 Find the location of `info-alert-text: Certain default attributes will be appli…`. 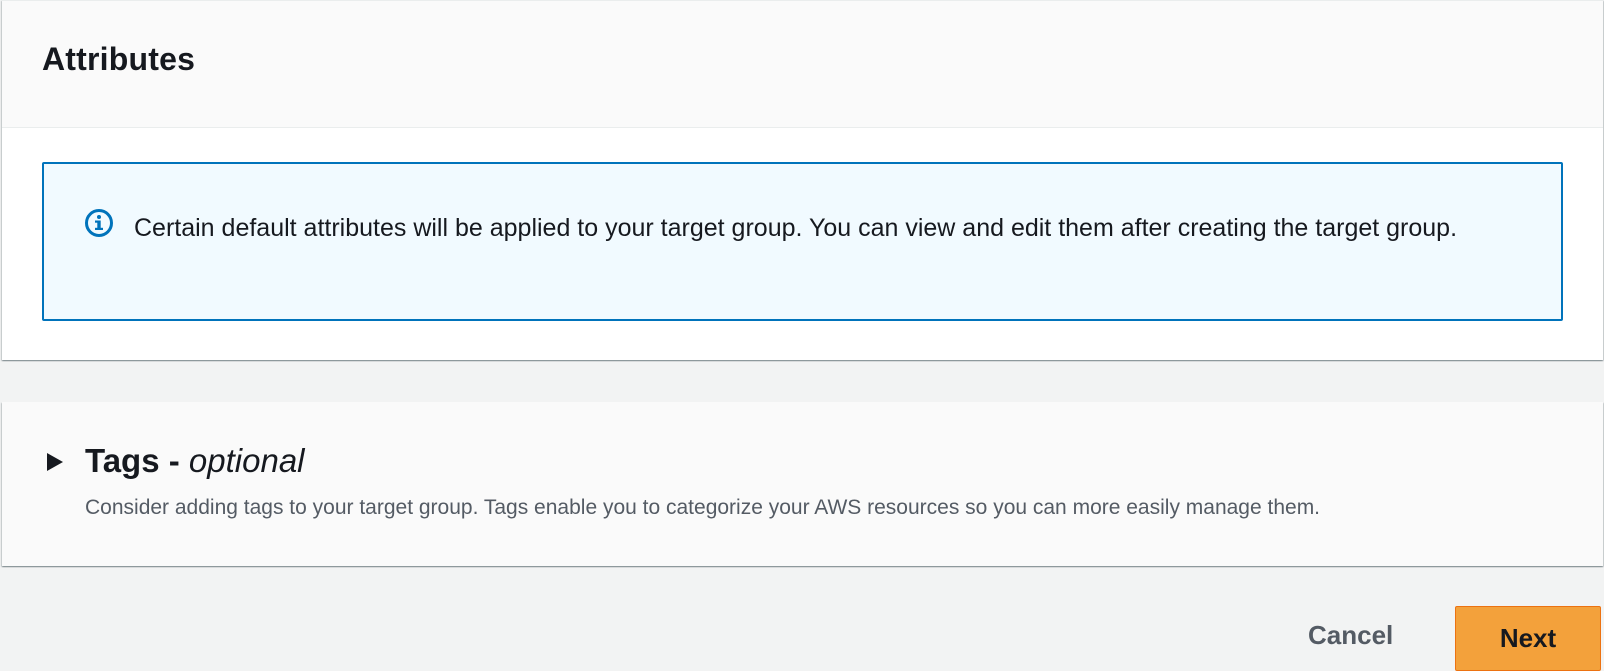

info-alert-text: Certain default attributes will be appli… is located at coordinates (796, 228).